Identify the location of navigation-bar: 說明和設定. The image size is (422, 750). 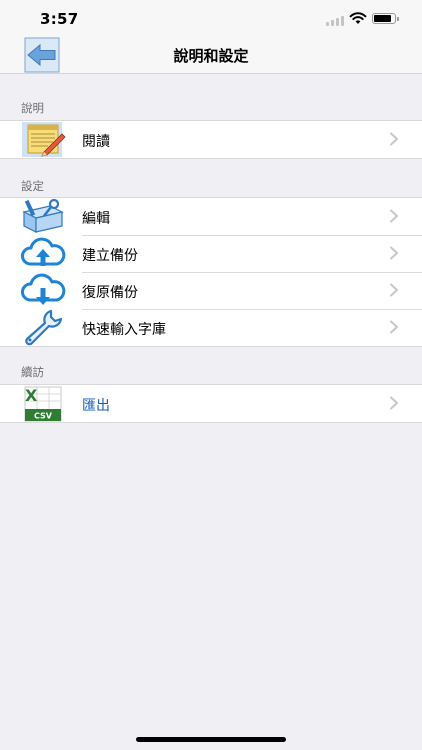
(211, 55).